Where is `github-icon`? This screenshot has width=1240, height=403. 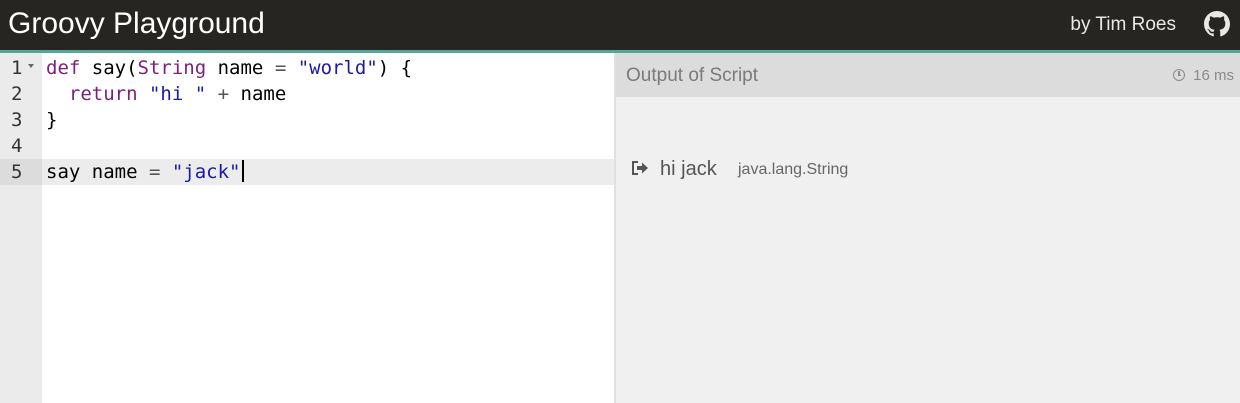 github-icon is located at coordinates (1217, 24).